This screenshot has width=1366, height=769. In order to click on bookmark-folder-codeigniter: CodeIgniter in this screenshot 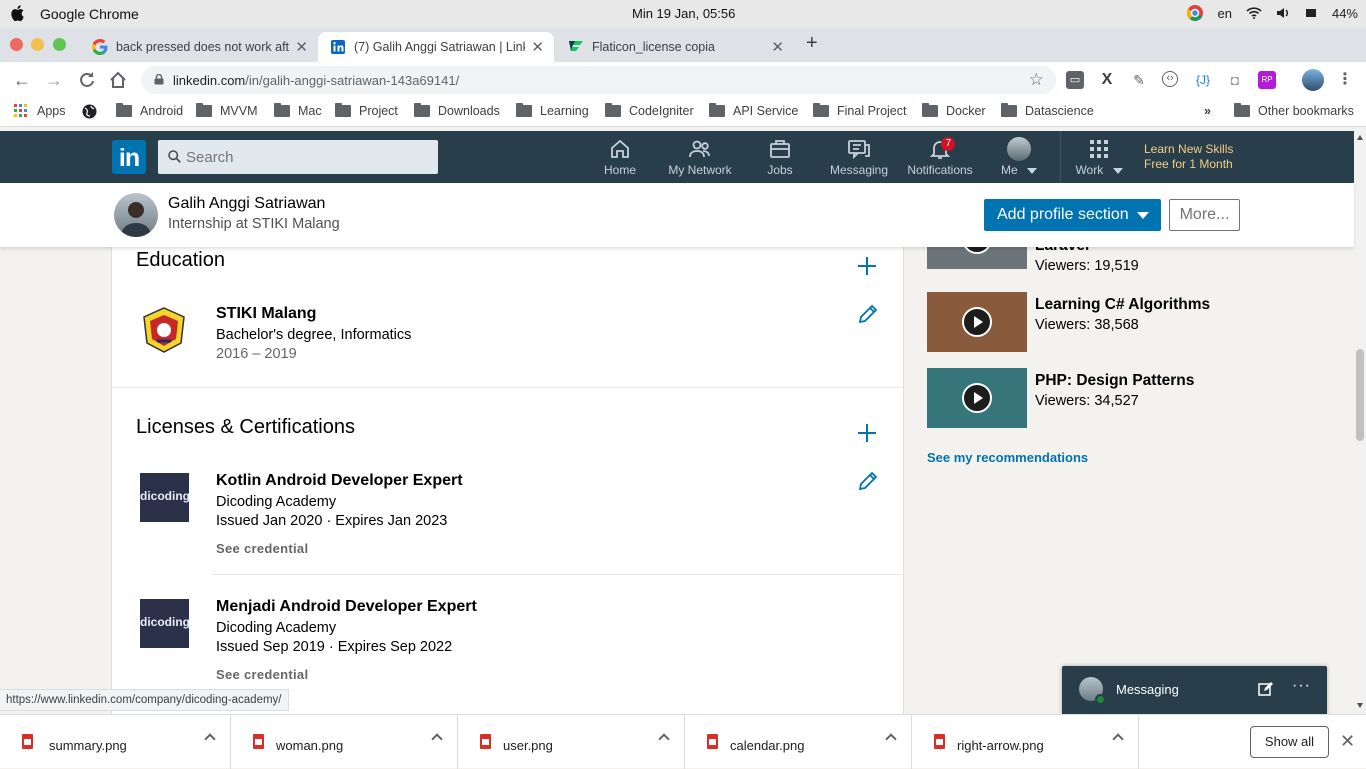, I will do `click(649, 110)`.